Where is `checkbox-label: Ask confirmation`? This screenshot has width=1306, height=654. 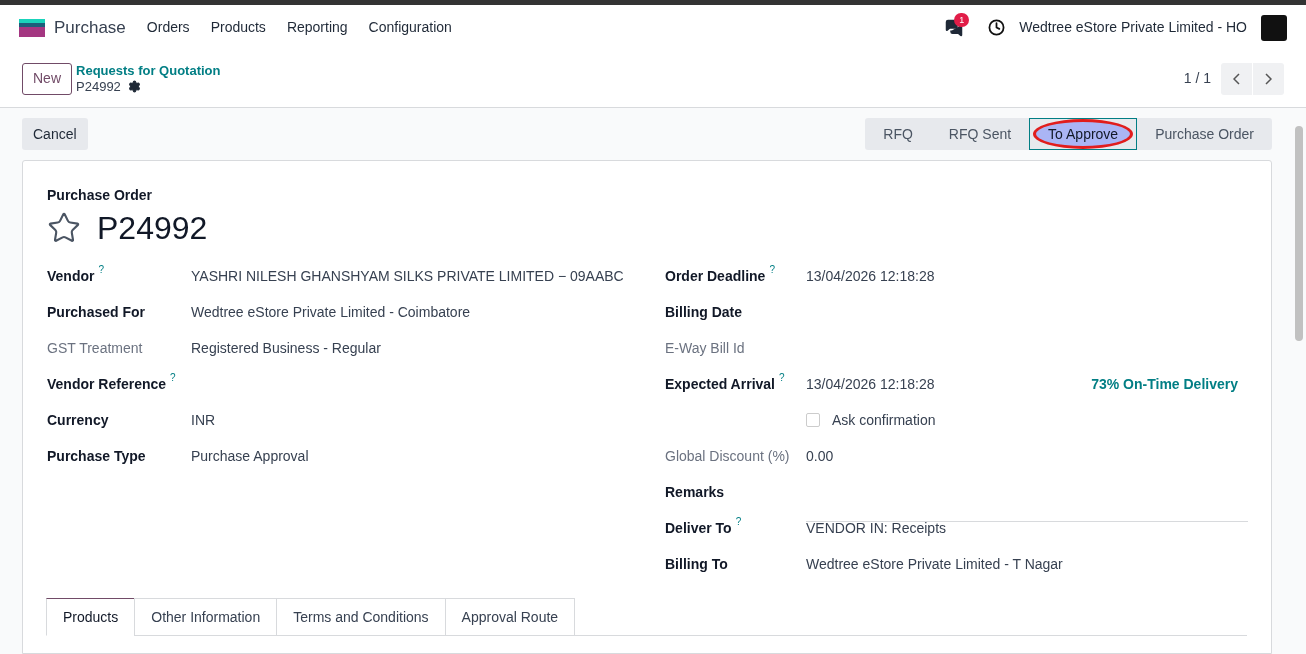
checkbox-label: Ask confirmation is located at coordinates (884, 420).